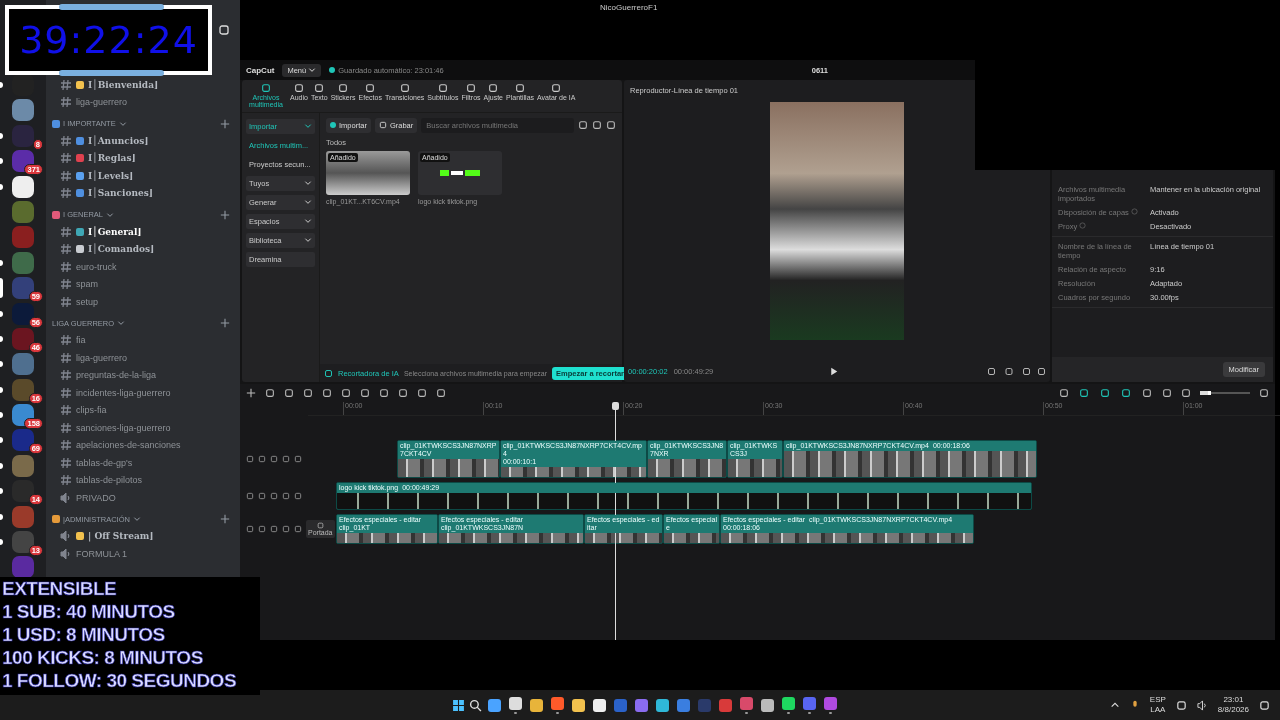  I want to click on windows-logo-icon, so click(458, 705).